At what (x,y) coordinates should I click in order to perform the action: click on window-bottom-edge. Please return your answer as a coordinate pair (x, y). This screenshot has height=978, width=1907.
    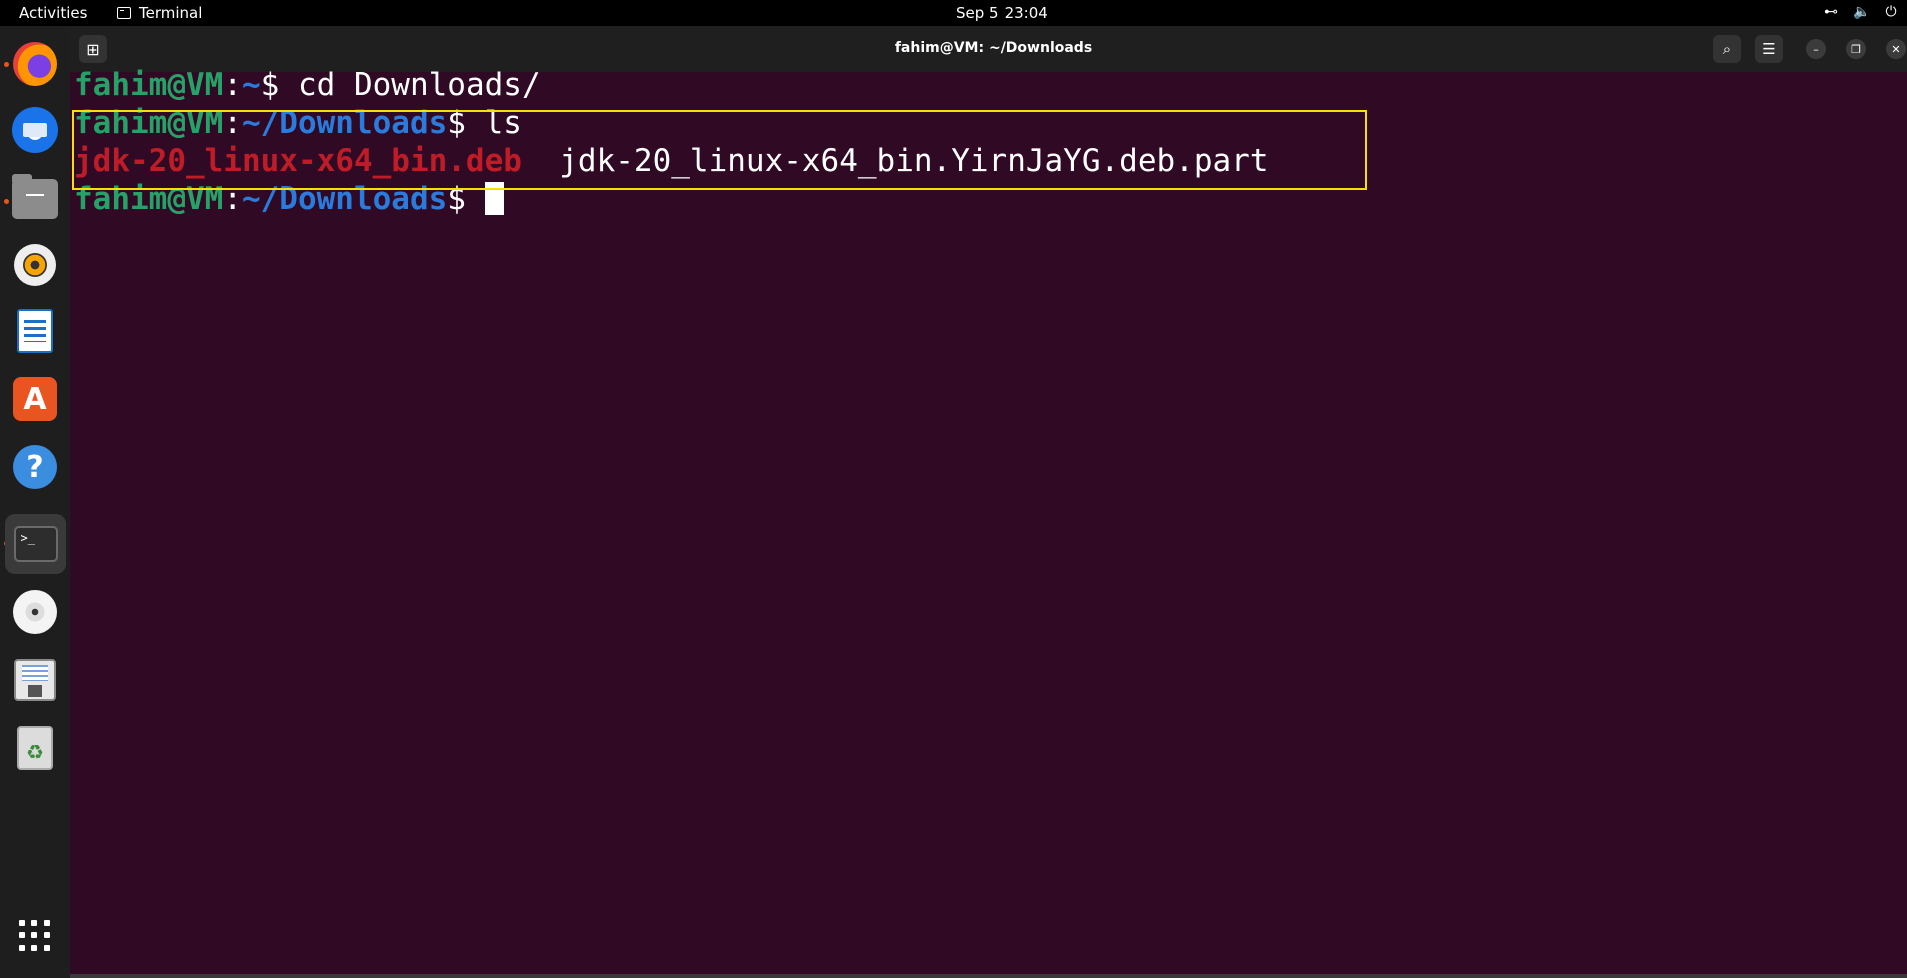
    Looking at the image, I should click on (988, 976).